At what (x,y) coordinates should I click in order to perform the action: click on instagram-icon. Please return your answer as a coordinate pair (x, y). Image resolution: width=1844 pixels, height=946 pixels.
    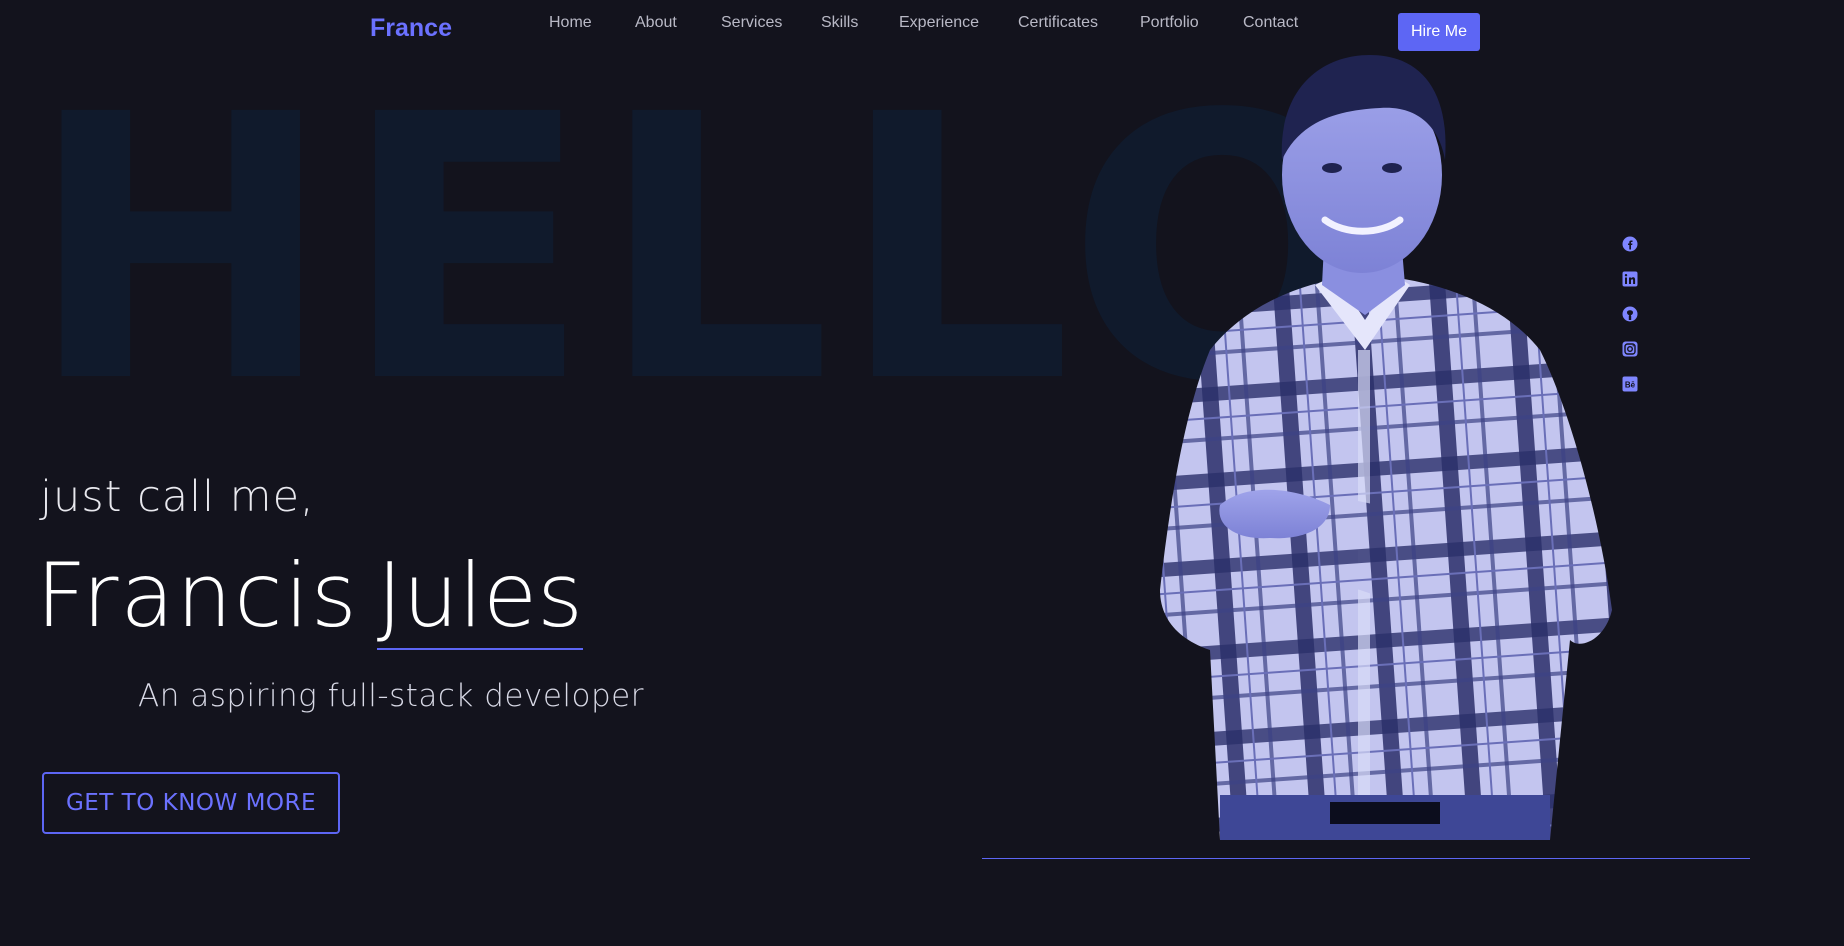
    Looking at the image, I should click on (1630, 349).